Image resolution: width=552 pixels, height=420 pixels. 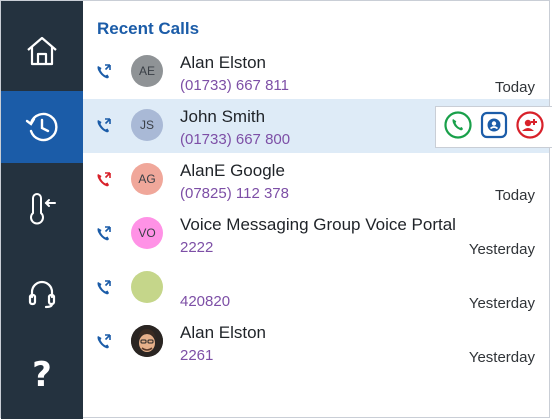 I want to click on add-contact-button, so click(x=530, y=127).